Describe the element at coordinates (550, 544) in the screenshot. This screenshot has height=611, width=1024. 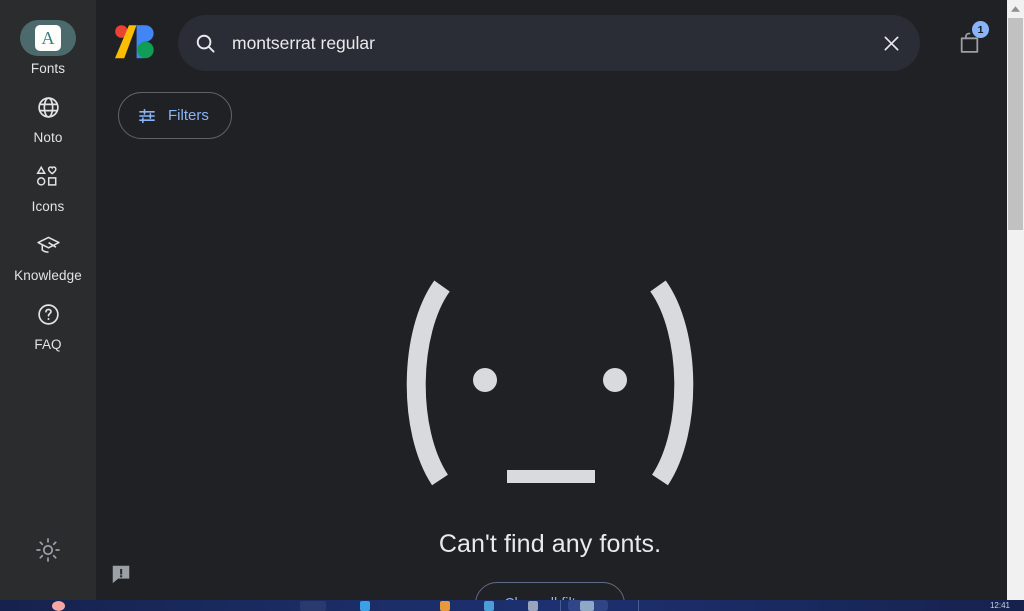
I see `empty-state-title: Can't find any fonts.` at that location.